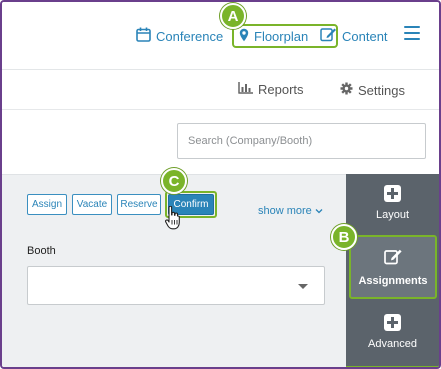  Describe the element at coordinates (317, 211) in the screenshot. I see `chevron-down-icon` at that location.